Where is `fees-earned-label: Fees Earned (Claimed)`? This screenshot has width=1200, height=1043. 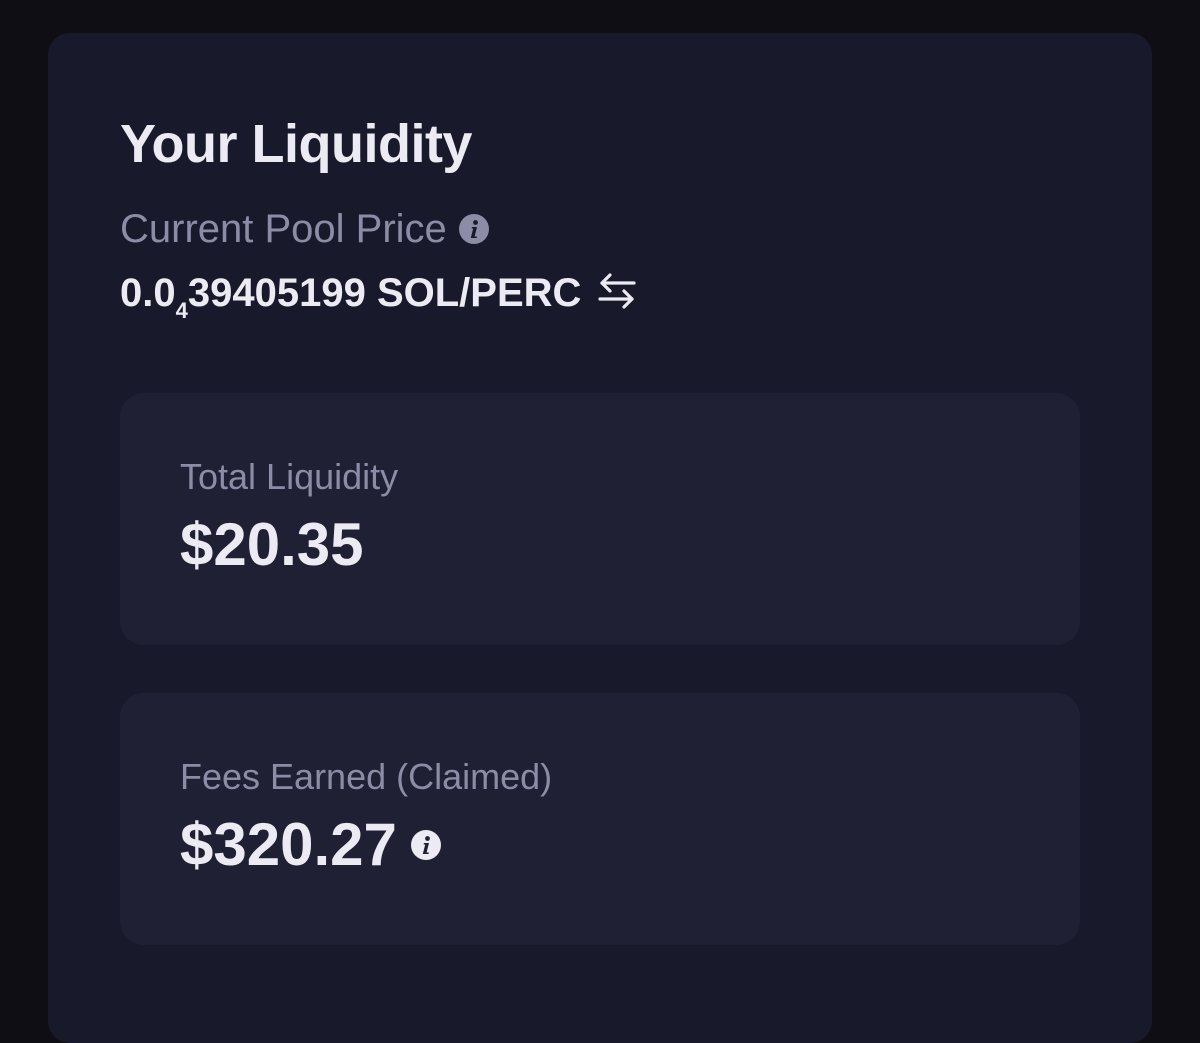 fees-earned-label: Fees Earned (Claimed) is located at coordinates (366, 776).